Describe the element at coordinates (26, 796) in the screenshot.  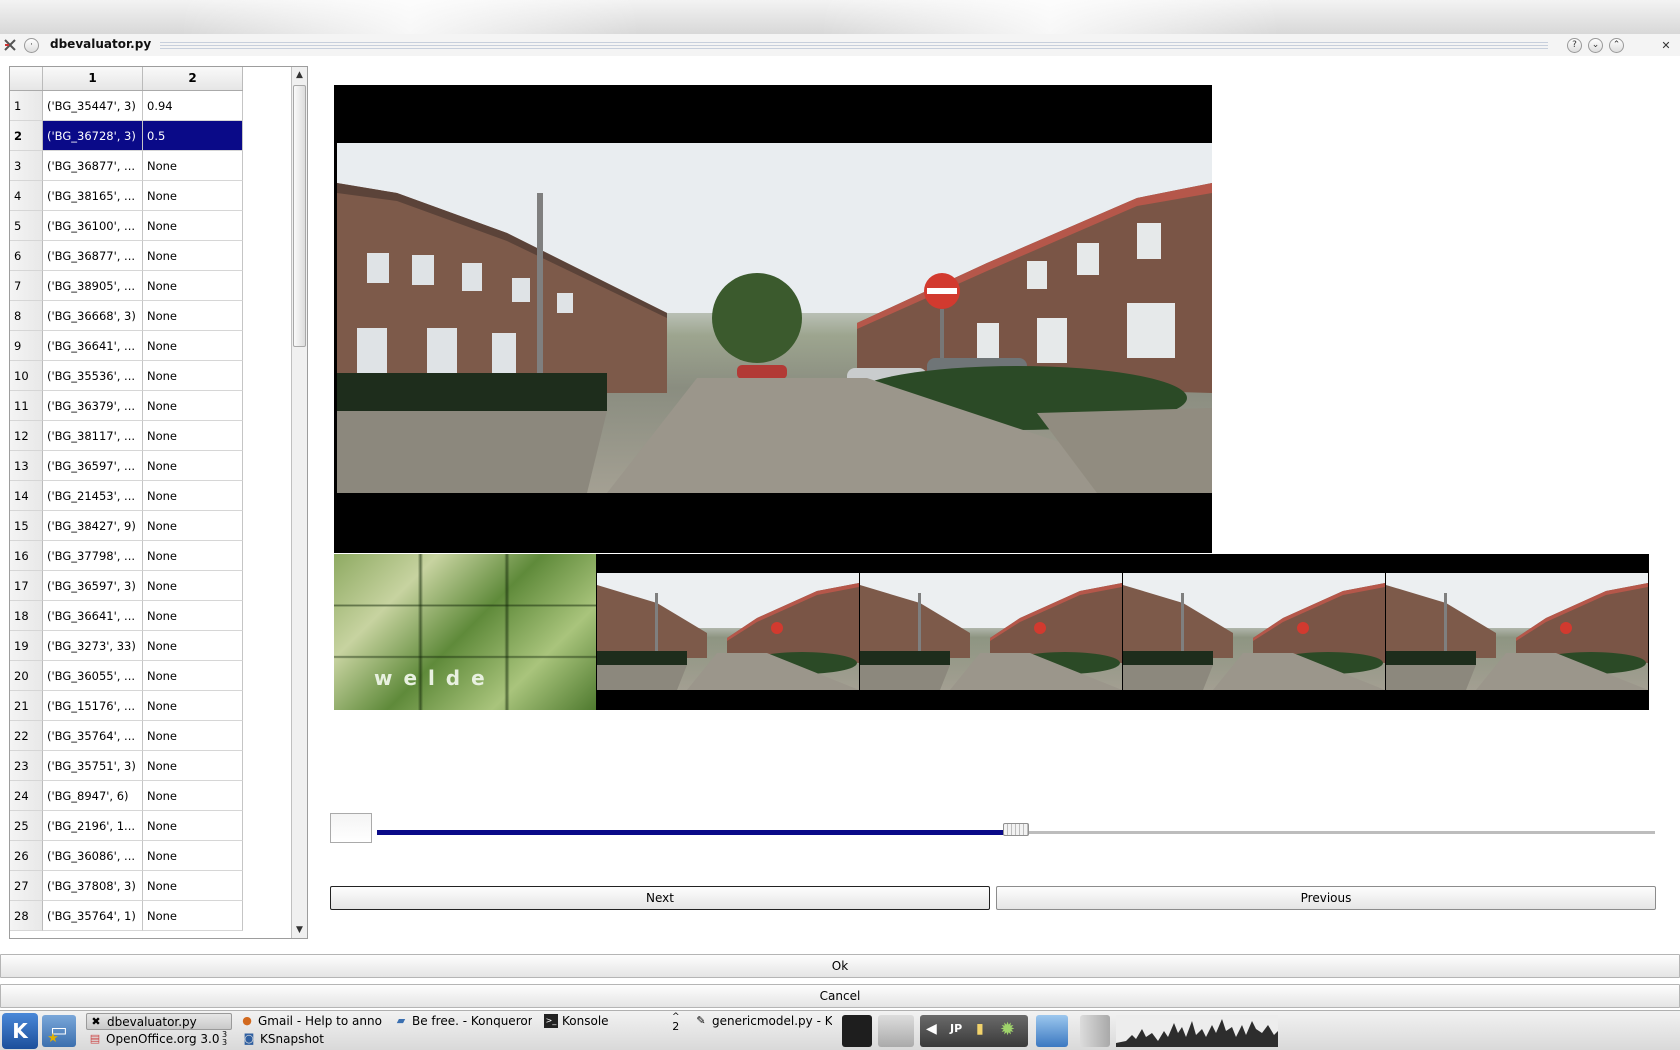
I see `row-number: 24` at that location.